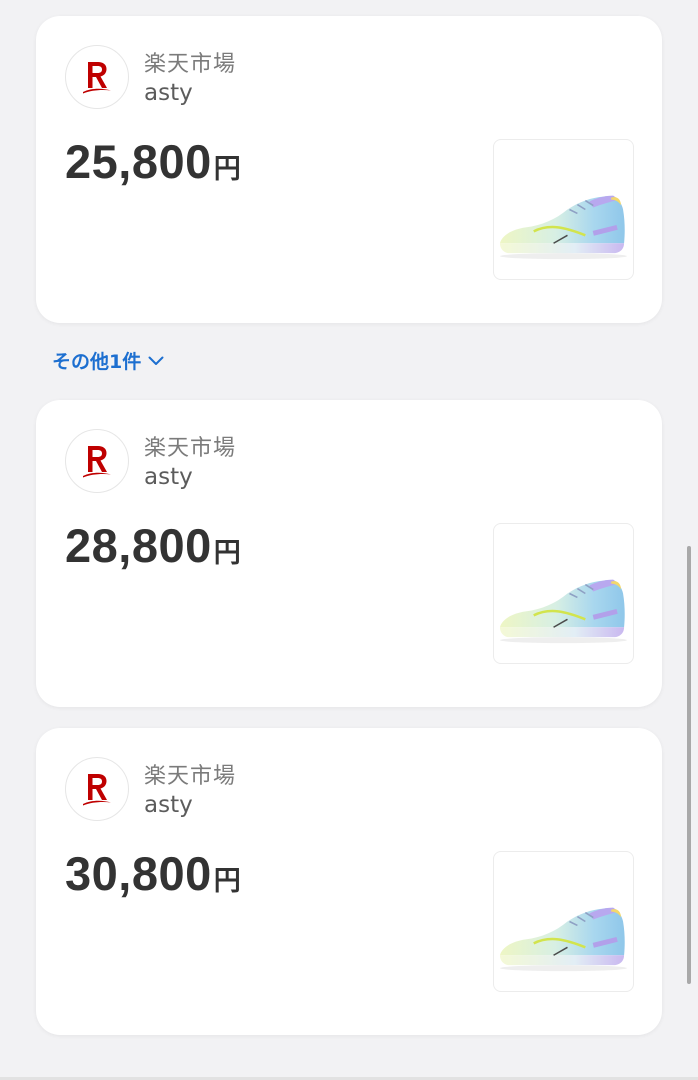 The height and width of the screenshot is (1080, 698). I want to click on show-more-offers-toggle: その他1件, so click(108, 360).